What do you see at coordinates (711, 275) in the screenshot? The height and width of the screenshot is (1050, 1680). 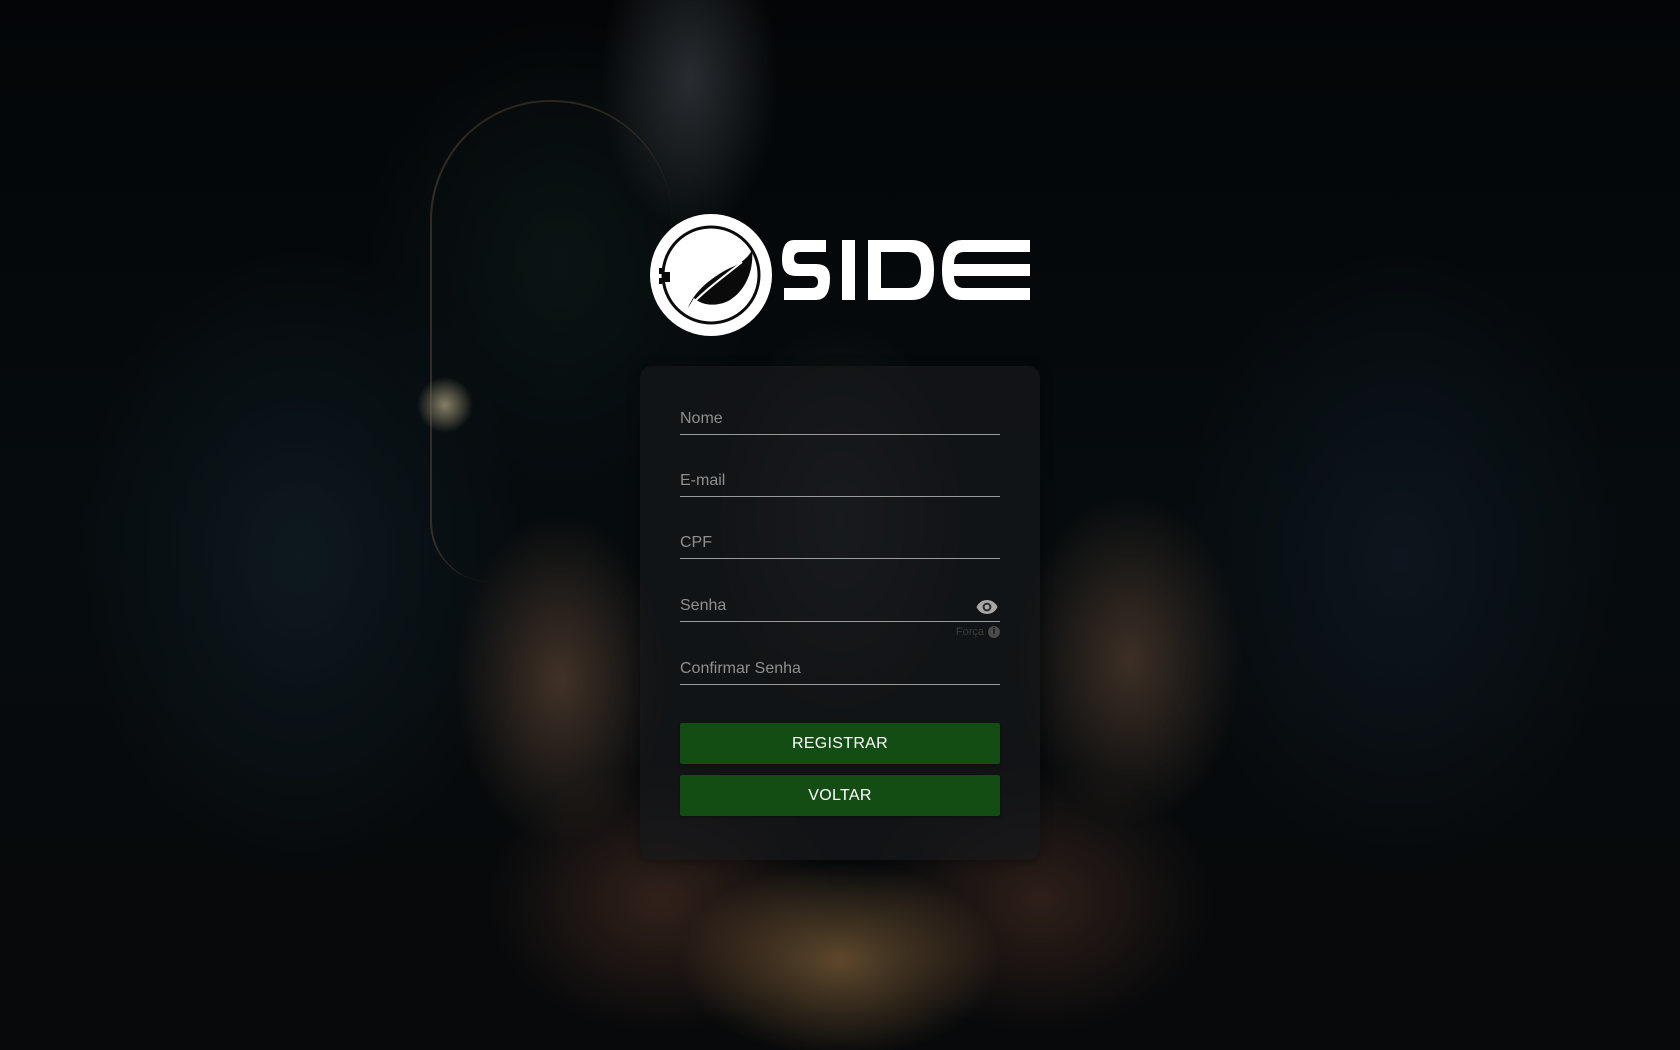 I see `leaf-plug-icon` at bounding box center [711, 275].